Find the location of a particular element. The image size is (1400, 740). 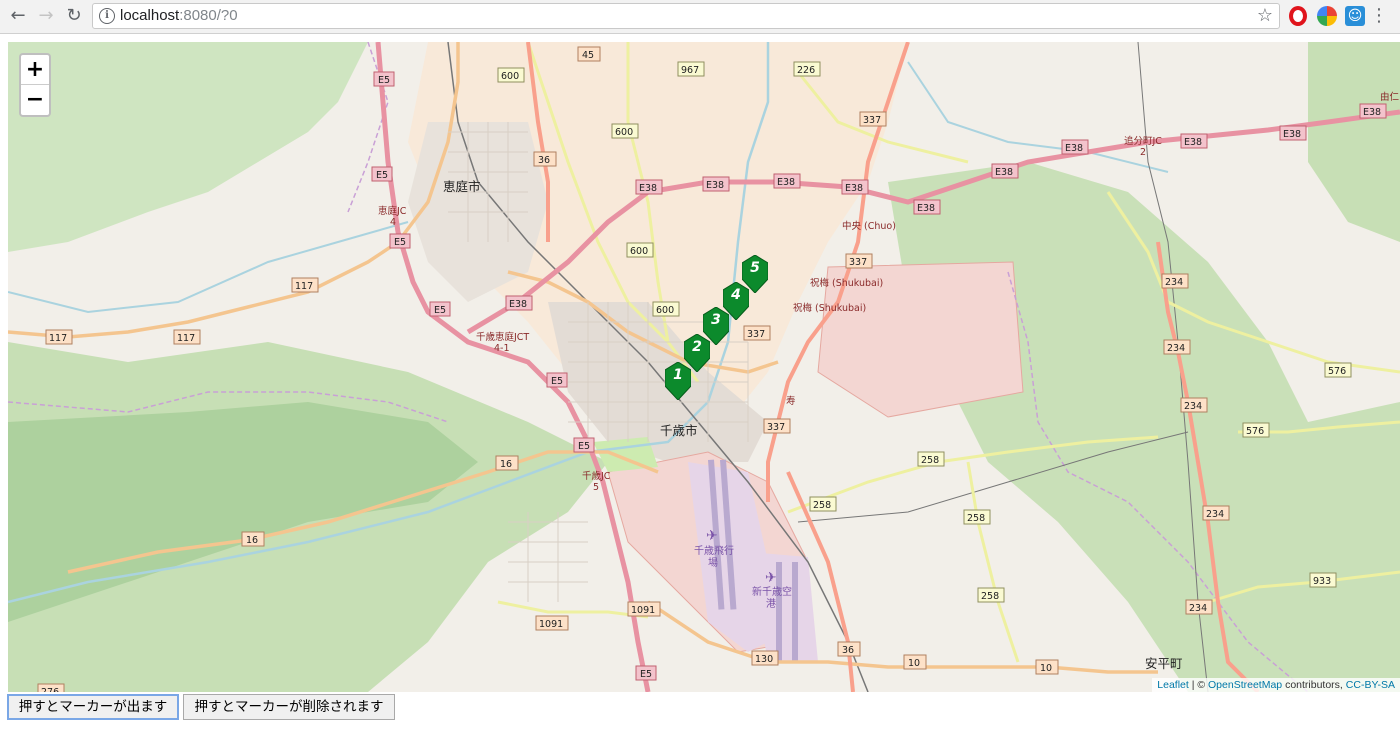

label-chuo: 中央 (Chuo) is located at coordinates (869, 226).